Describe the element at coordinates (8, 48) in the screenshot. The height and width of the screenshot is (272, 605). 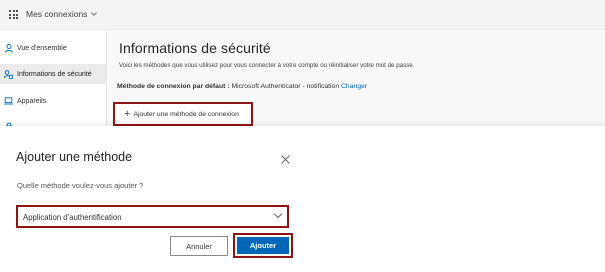
I see `person-icon` at that location.